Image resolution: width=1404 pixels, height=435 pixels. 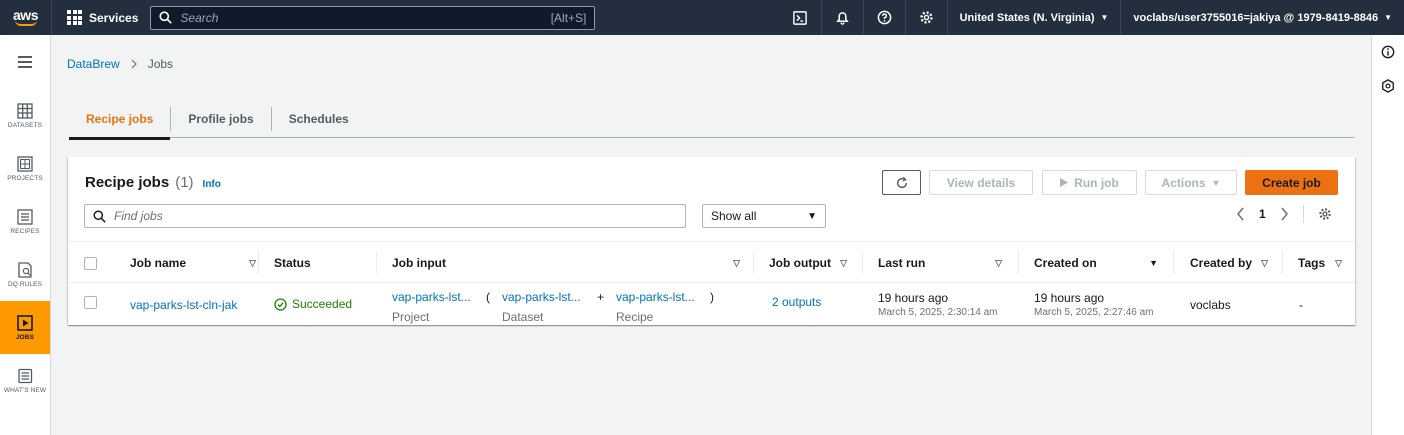 What do you see at coordinates (25, 375) in the screenshot?
I see `news-icon` at bounding box center [25, 375].